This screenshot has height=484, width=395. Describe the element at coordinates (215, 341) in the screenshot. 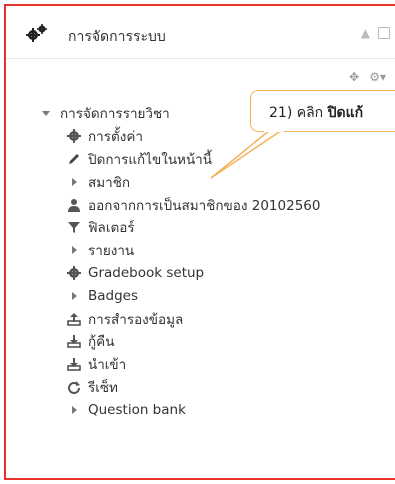

I see `tree-item-restore: กู้คืน` at that location.